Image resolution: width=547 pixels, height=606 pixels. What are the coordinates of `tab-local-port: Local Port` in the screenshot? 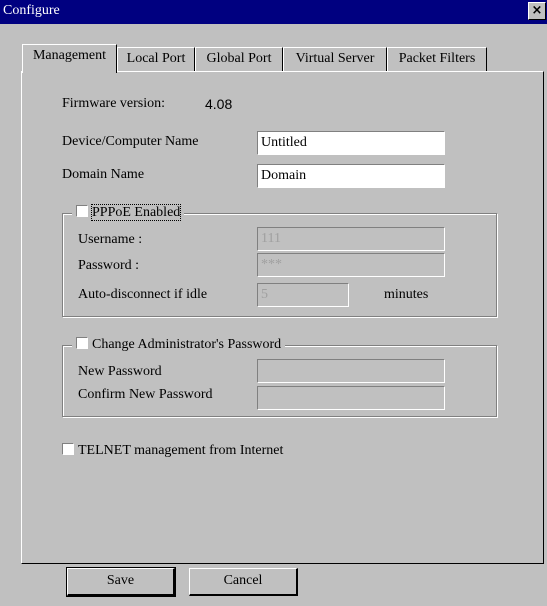 It's located at (156, 59).